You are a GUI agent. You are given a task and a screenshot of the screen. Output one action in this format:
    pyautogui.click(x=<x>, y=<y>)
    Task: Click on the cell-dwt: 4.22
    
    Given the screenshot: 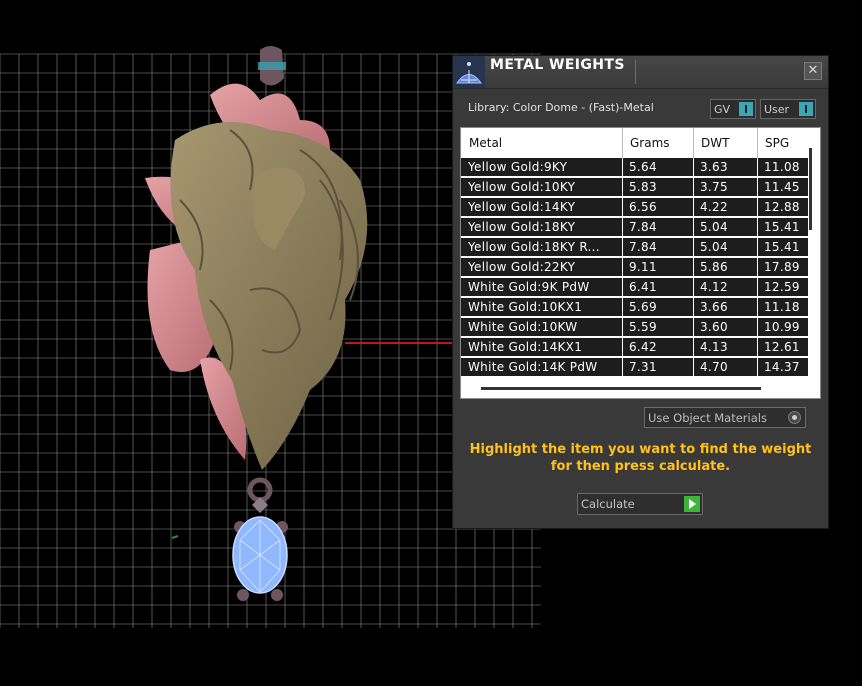 What is the action you would take?
    pyautogui.click(x=714, y=207)
    